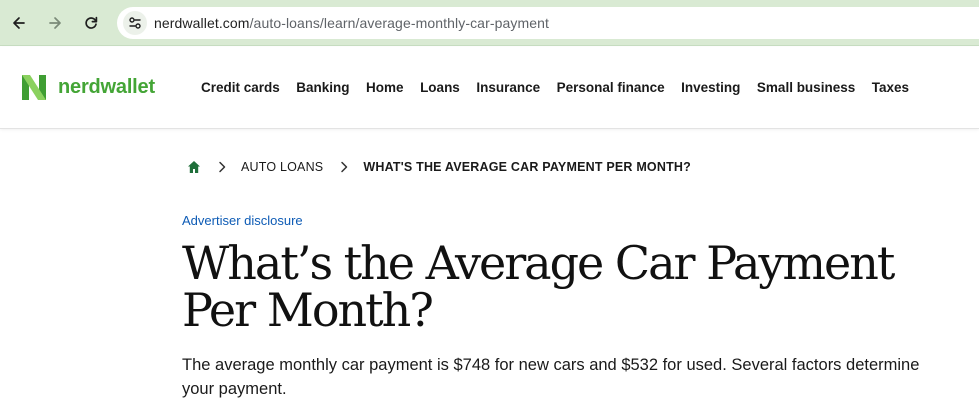 This screenshot has width=979, height=413. I want to click on nerdwallet-logo: nerdwallet, so click(88, 87).